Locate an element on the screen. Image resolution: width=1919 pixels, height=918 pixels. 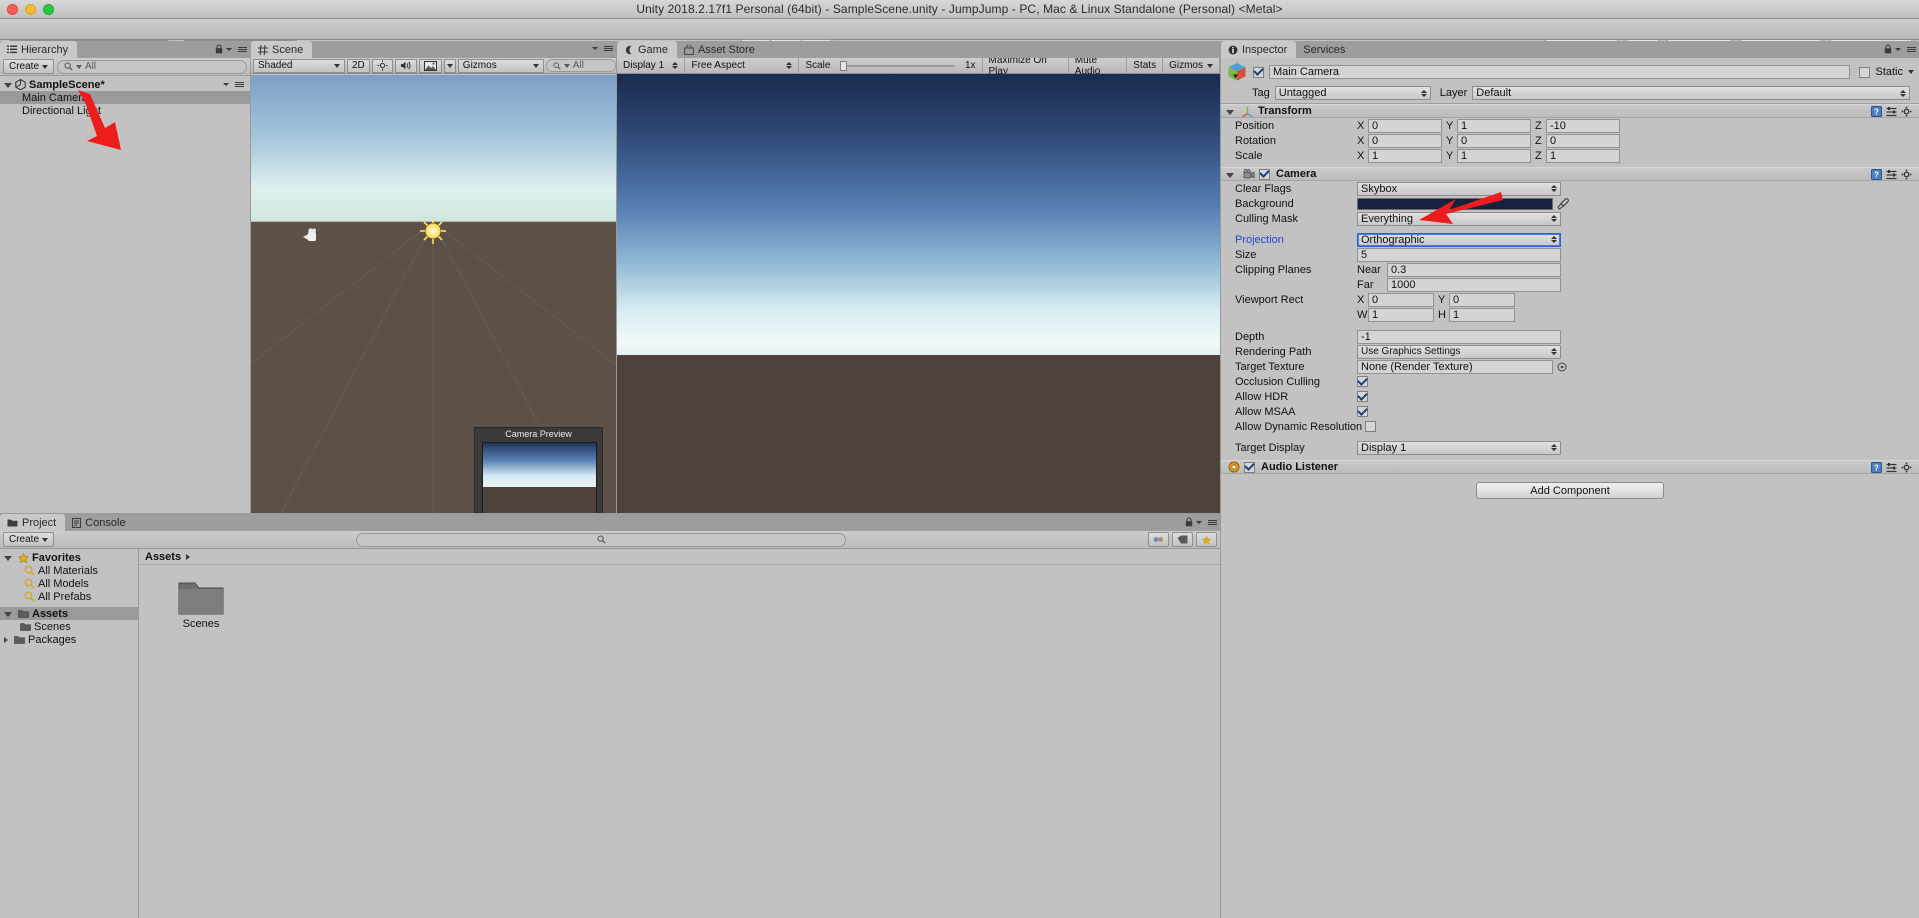
allow-dynamic-resolution-checkbox is located at coordinates (1370, 426).